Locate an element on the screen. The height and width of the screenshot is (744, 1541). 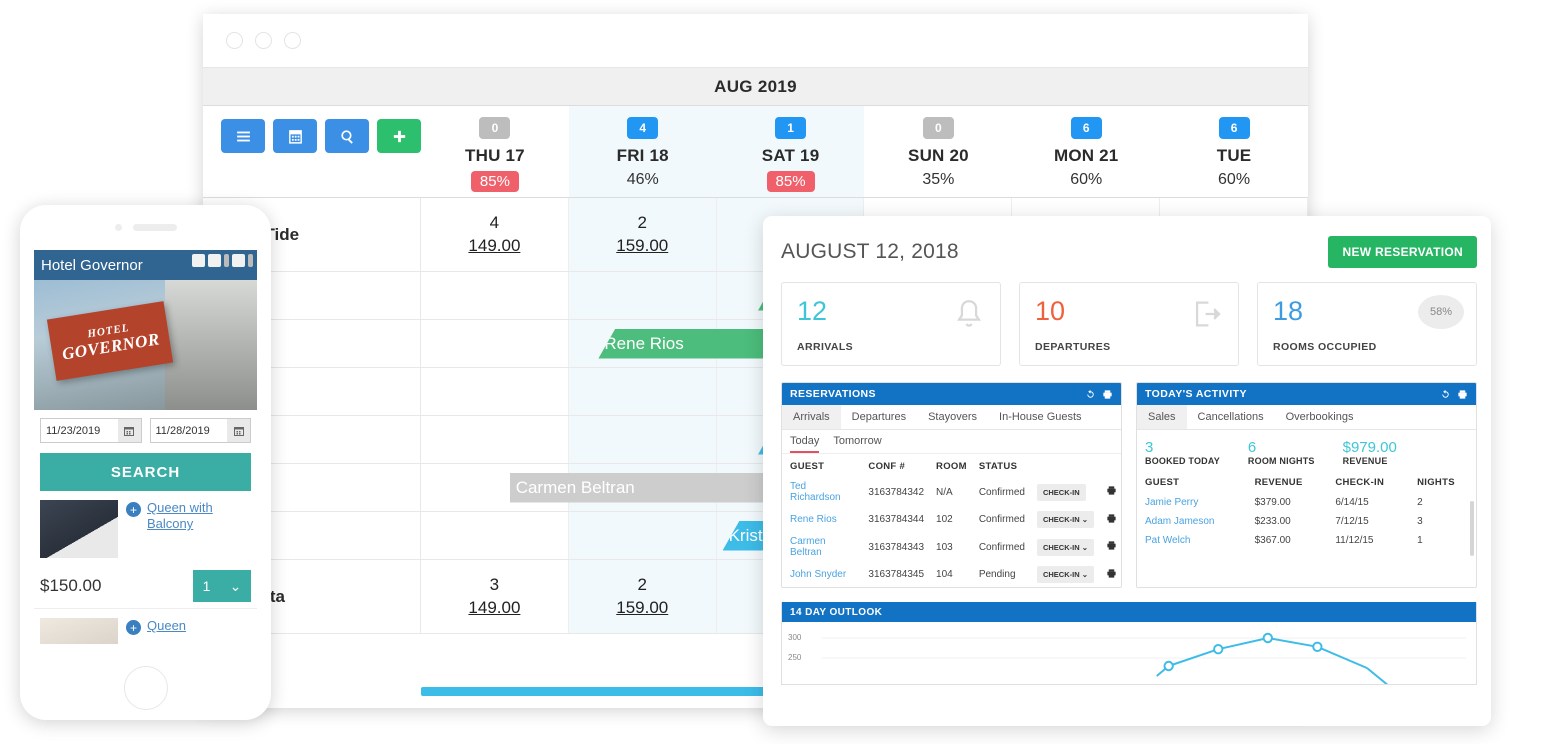
checkout-calendar-icon is located at coordinates (238, 430).